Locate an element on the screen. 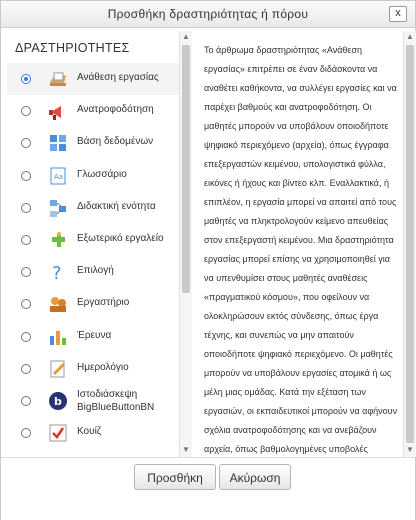 Image resolution: width=416 pixels, height=520 pixels. journal-icon is located at coordinates (58, 369).